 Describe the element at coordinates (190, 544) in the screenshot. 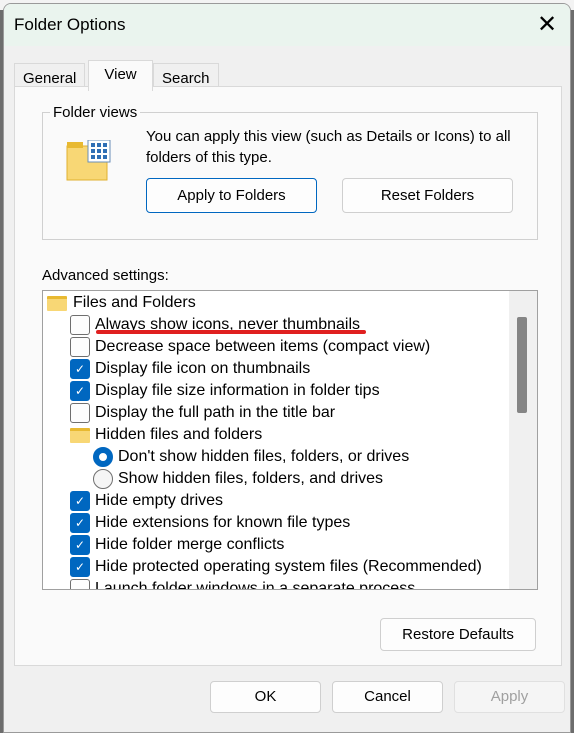

I see `item-label: Hide folder merge conflicts` at that location.